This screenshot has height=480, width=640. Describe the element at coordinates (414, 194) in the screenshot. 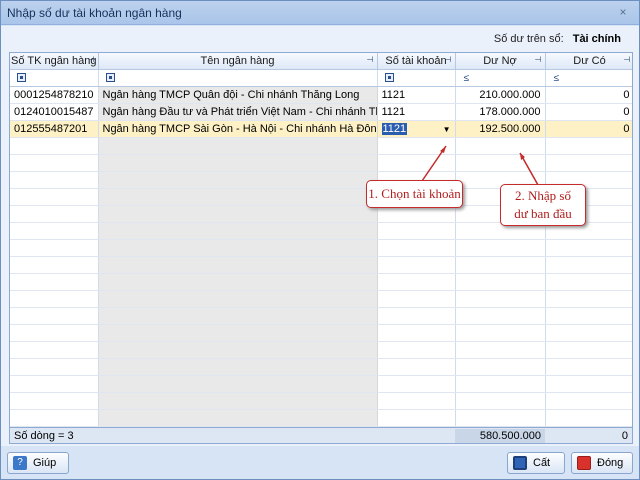

I see `callout-choose-account: 1. Chọn tài khoản` at that location.